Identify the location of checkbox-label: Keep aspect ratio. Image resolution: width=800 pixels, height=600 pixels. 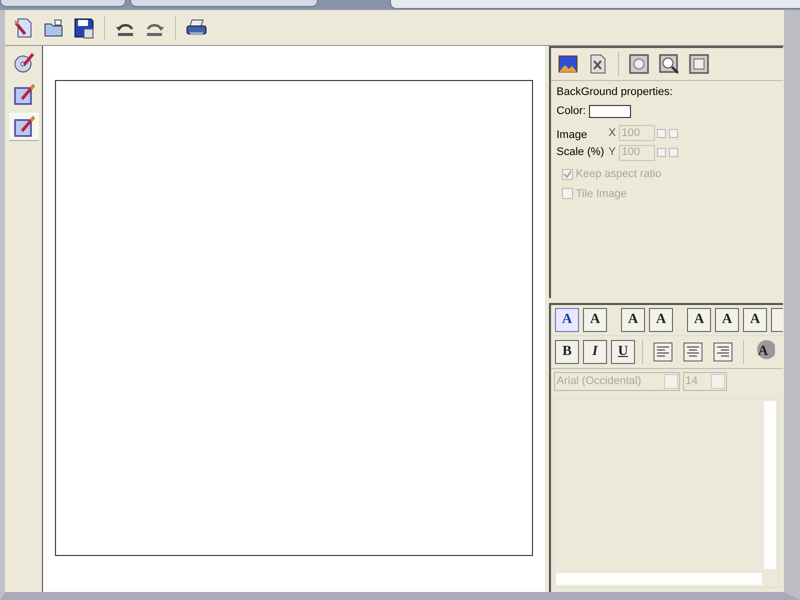
(619, 174).